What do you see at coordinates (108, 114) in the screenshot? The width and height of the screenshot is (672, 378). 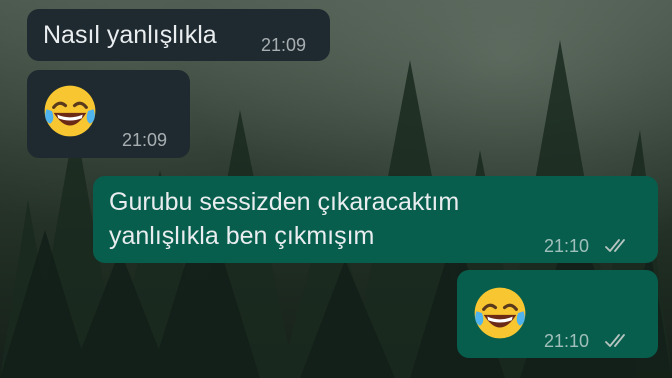 I see `incoming-emoji-bubble: 21:09` at bounding box center [108, 114].